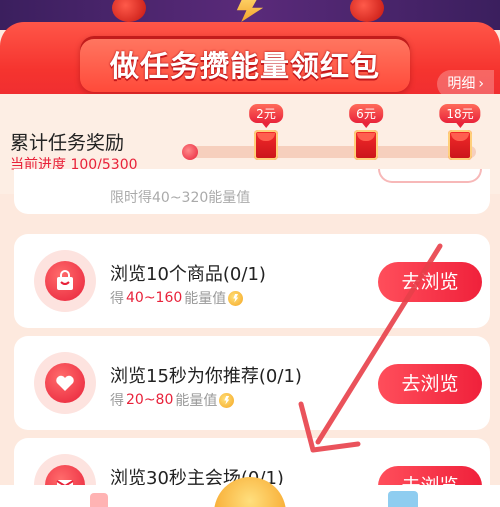  I want to click on milestone-badge: 6元, so click(366, 116).